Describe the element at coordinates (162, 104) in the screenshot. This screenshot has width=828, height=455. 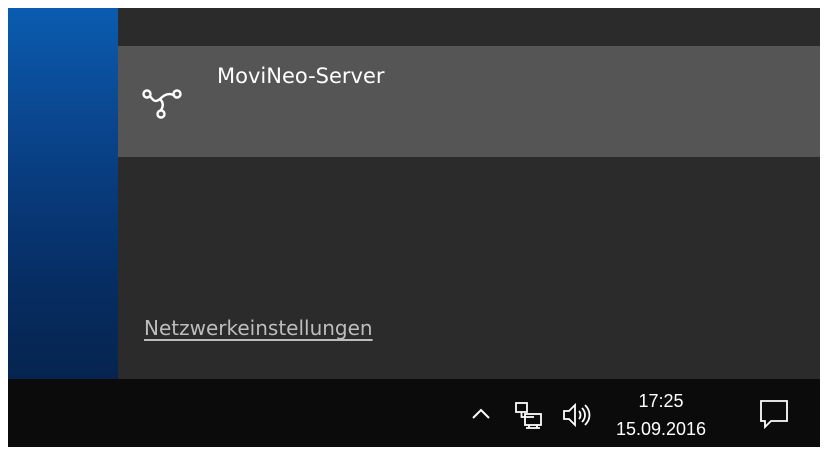
I see `network-connection-icon` at that location.